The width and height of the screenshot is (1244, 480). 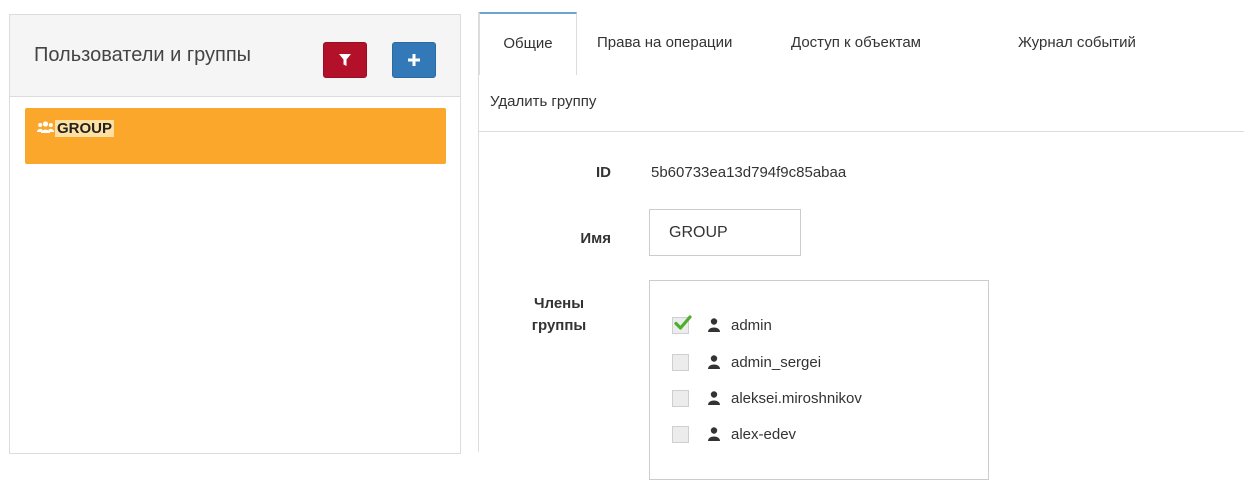 I want to click on tab-general: Общие, so click(x=528, y=43).